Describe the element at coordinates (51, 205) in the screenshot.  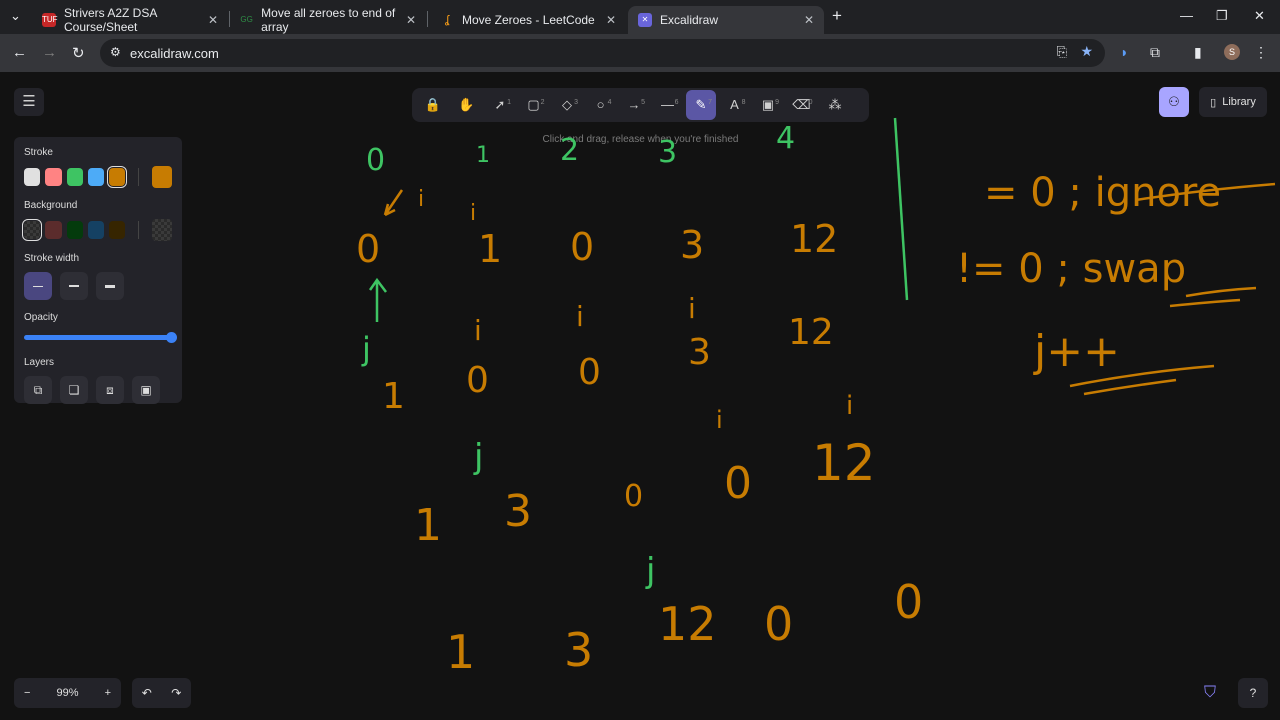
I see `background-label: Background` at that location.